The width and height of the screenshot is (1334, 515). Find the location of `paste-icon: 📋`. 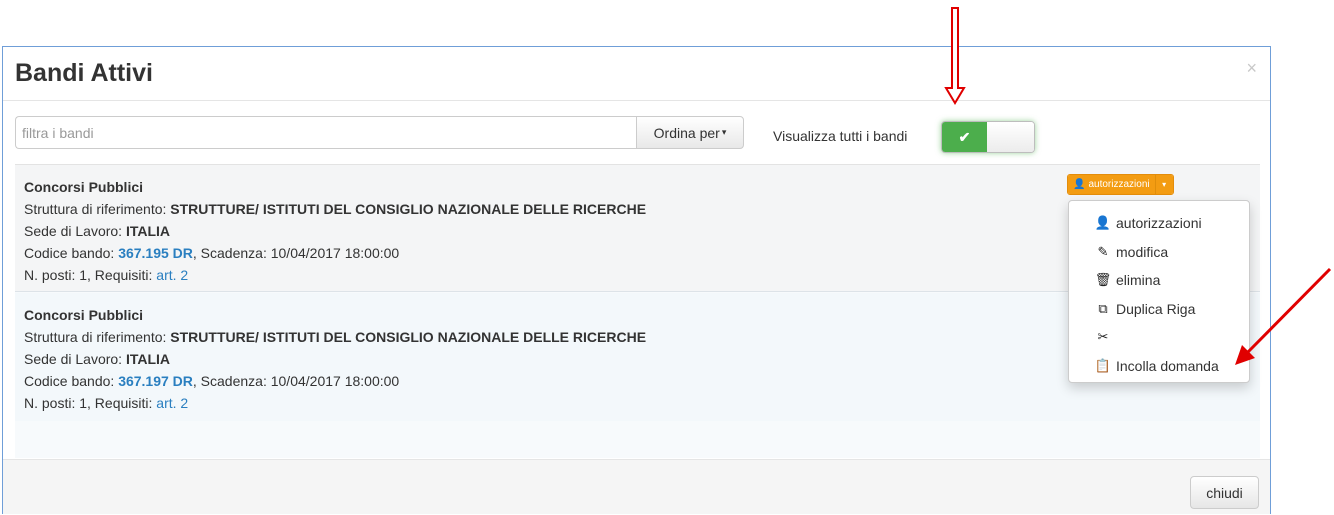

paste-icon: 📋 is located at coordinates (1103, 365).